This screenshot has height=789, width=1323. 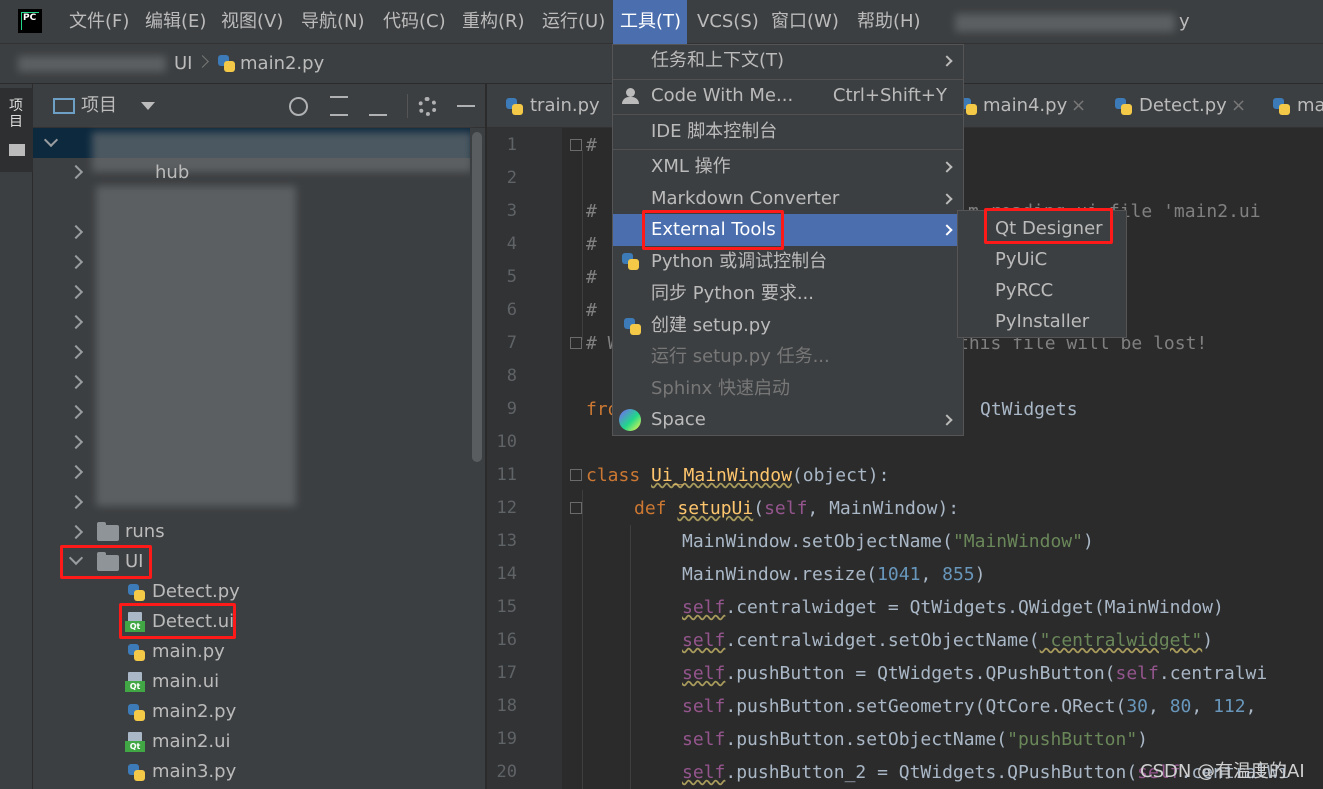 I want to click on tree-file-main3-py: main3.py, so click(x=194, y=772).